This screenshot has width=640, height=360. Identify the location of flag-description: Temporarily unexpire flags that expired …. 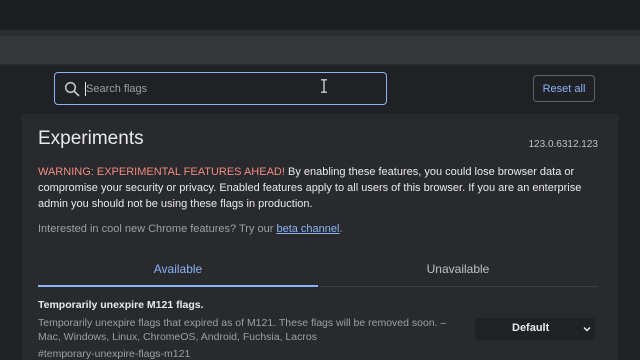
(242, 330).